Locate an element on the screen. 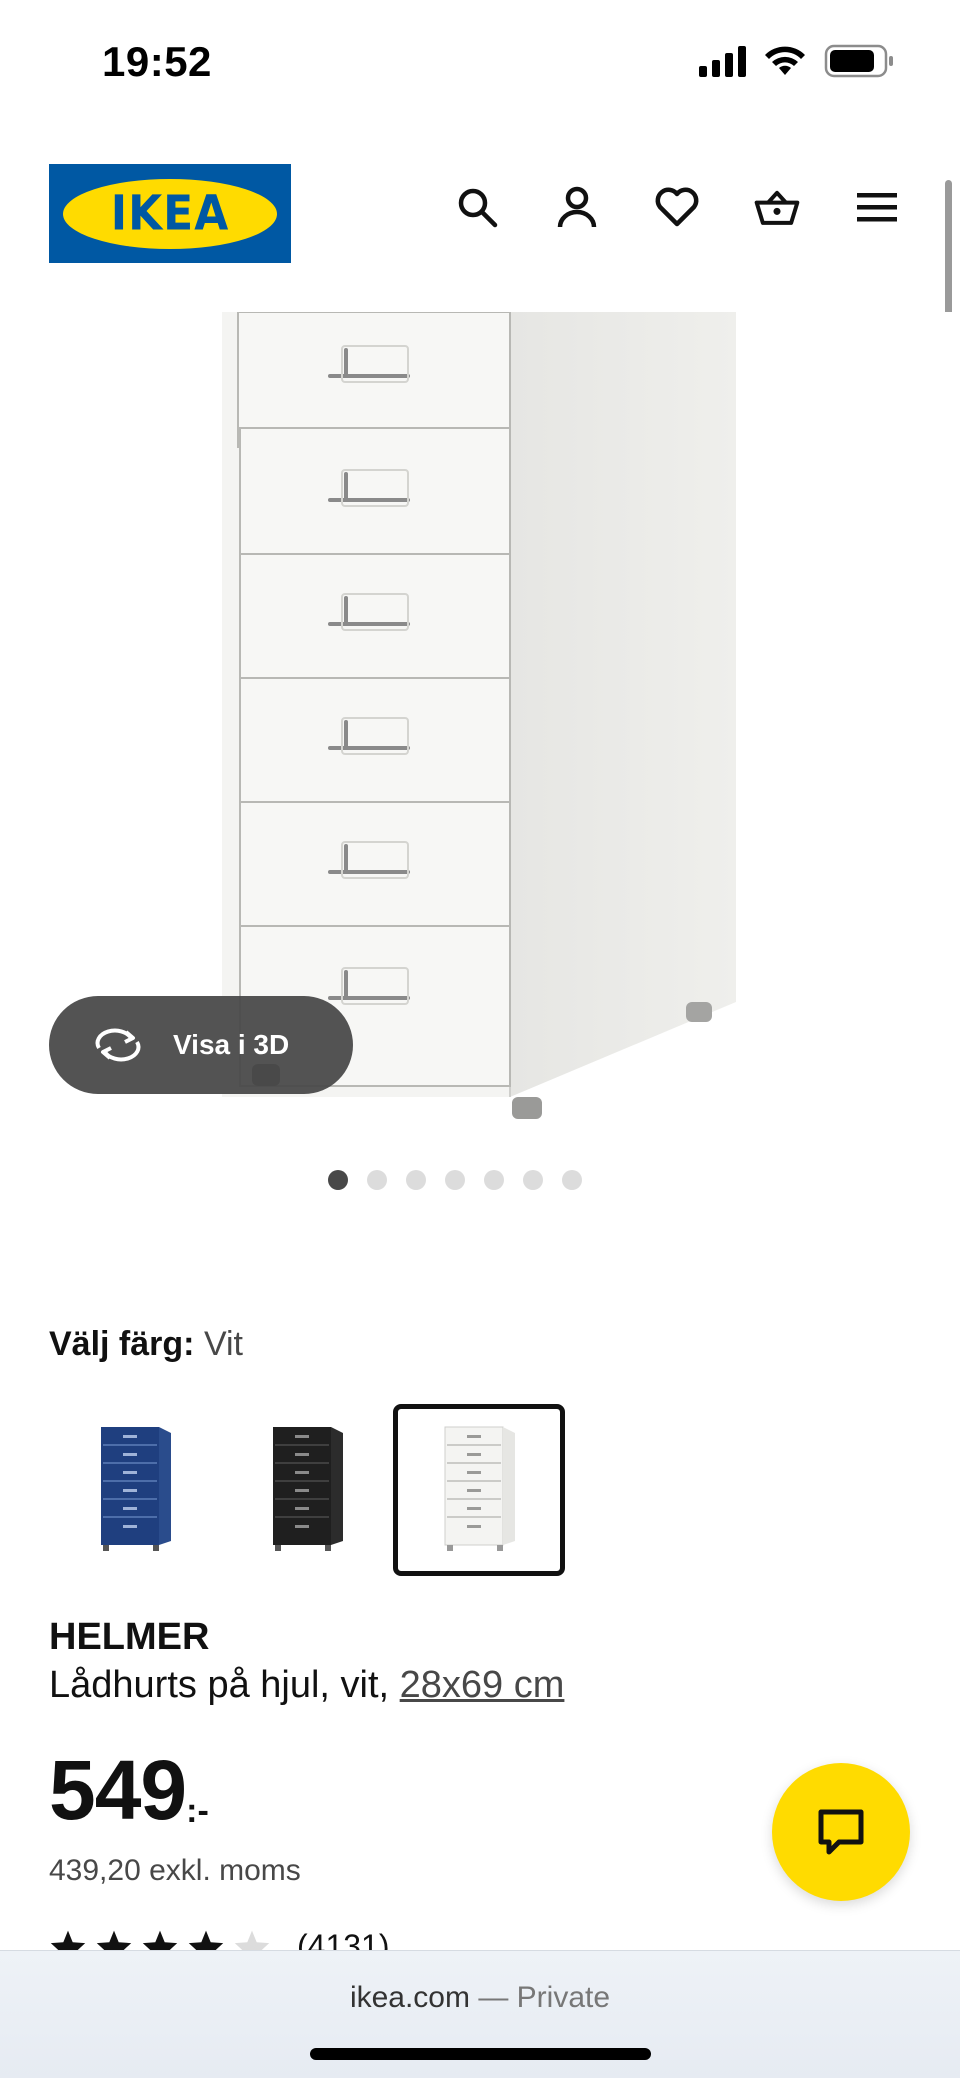  header-nav is located at coordinates (677, 207).